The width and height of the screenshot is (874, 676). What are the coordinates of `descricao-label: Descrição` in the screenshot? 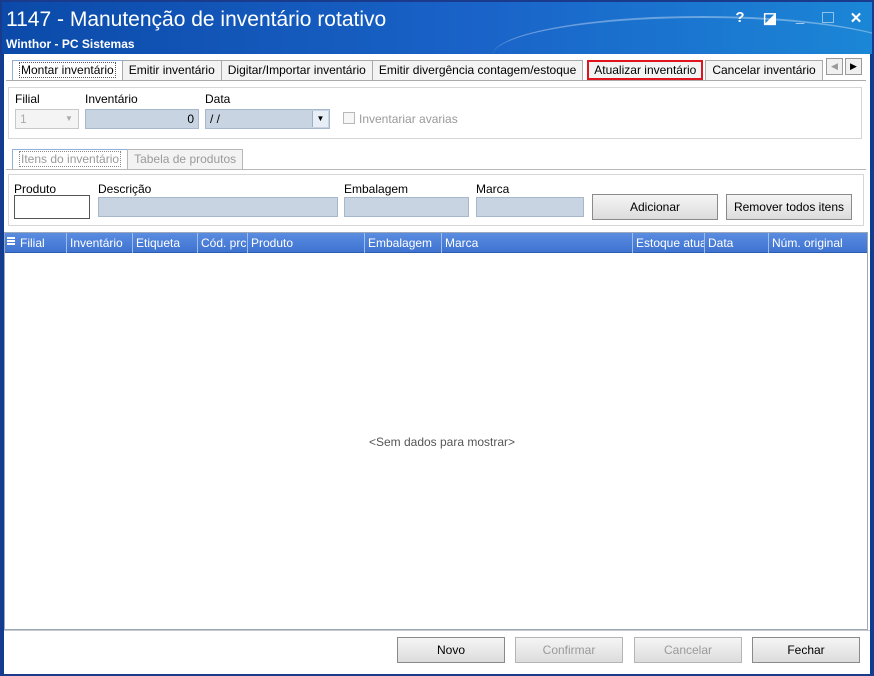 It's located at (125, 189).